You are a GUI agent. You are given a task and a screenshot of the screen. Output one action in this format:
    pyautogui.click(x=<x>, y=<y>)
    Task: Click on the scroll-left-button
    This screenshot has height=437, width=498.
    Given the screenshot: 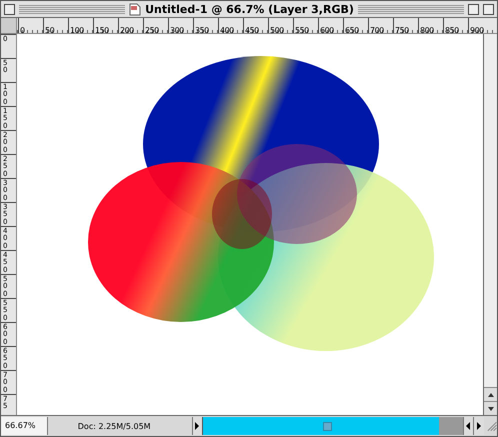 What is the action you would take?
    pyautogui.click(x=468, y=426)
    